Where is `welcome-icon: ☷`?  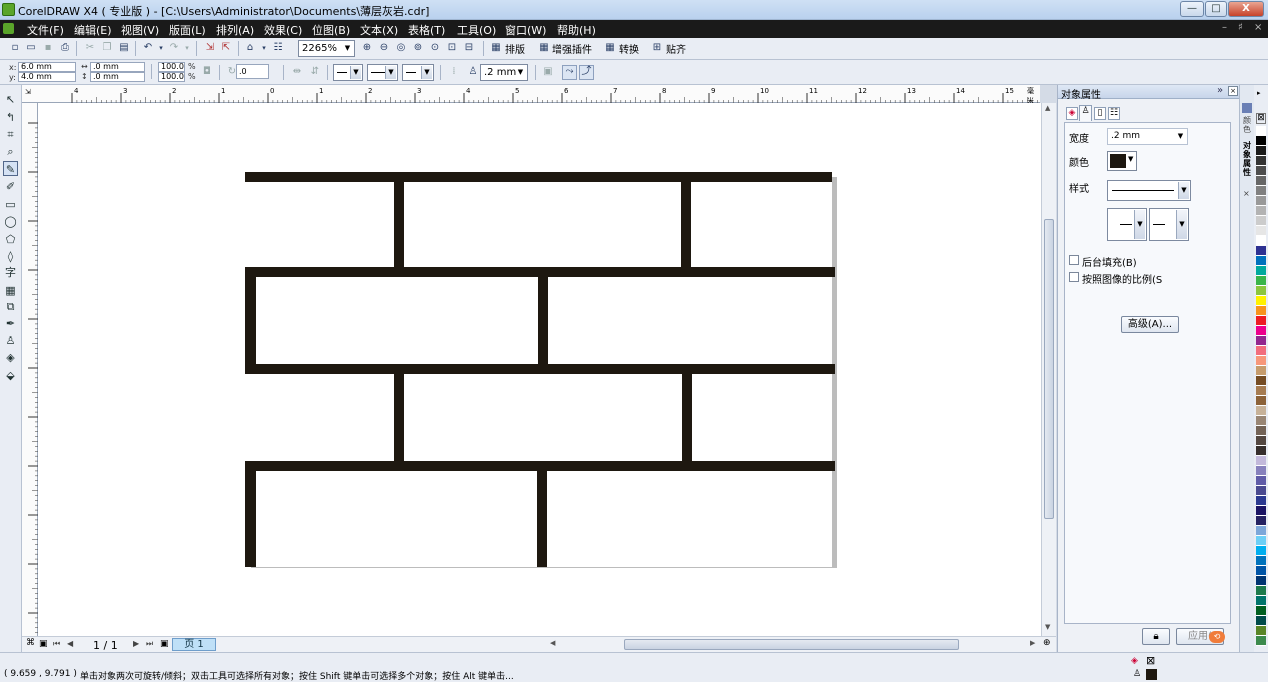
welcome-icon: ☷ is located at coordinates (278, 48).